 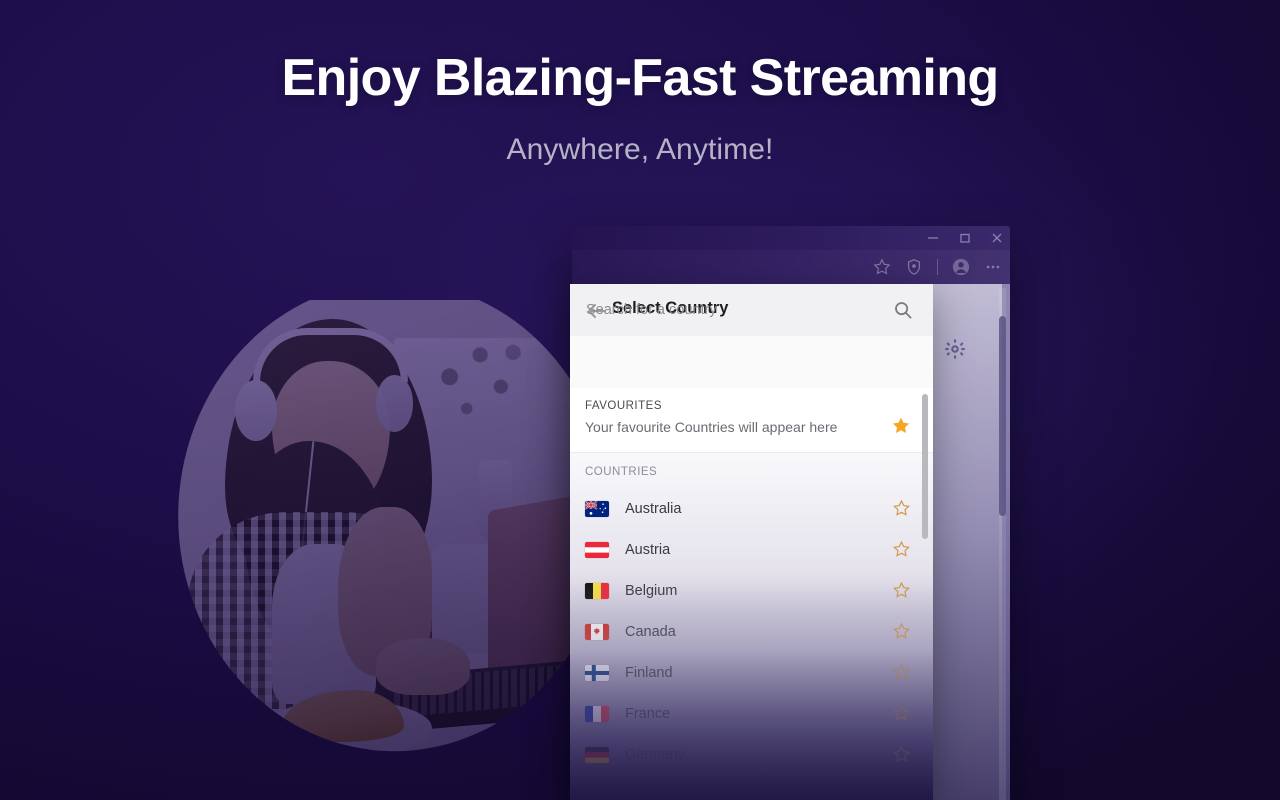 I want to click on list-item: Finland, so click(x=751, y=672).